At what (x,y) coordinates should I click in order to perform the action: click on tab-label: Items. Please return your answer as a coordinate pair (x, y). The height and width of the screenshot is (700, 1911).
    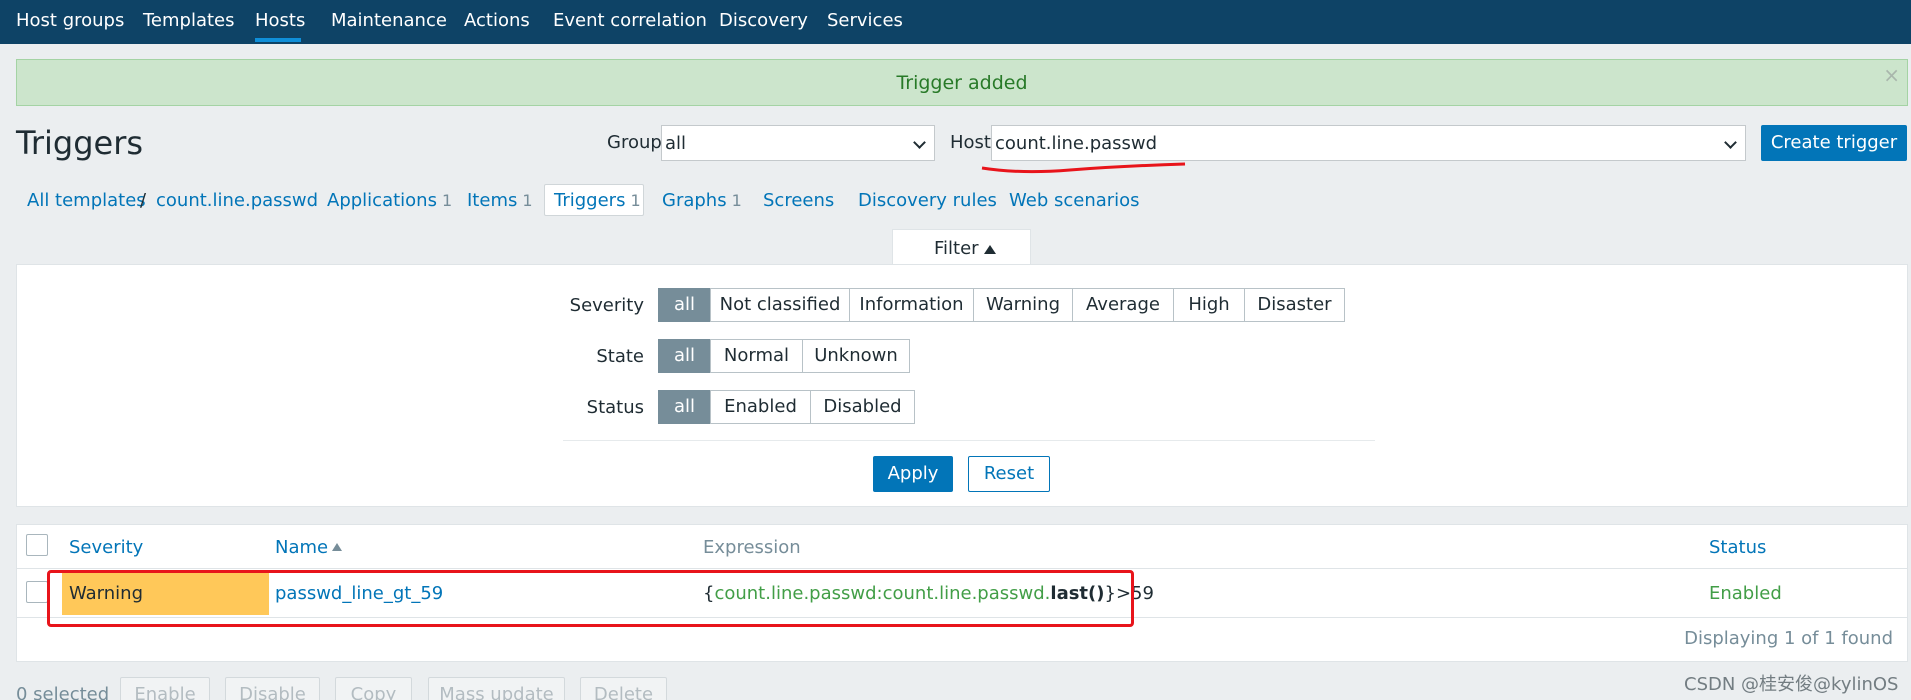
    Looking at the image, I should click on (492, 200).